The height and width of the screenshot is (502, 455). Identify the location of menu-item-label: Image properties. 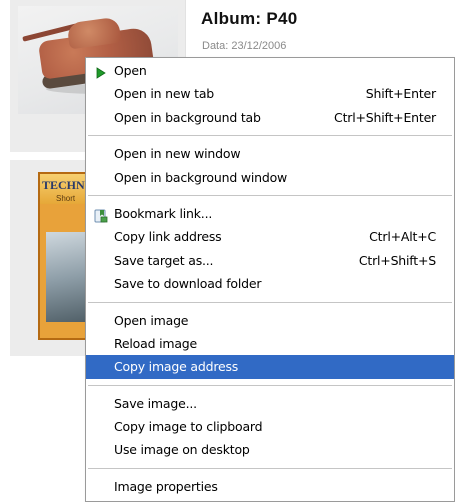
(166, 486).